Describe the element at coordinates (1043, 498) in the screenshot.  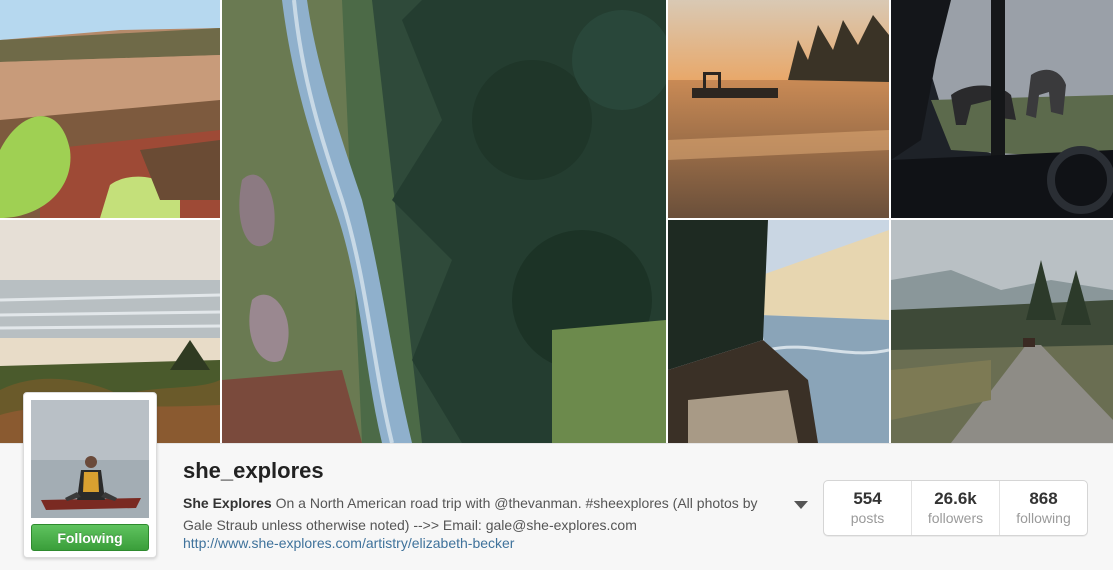
I see `stat-following-count: 868` at that location.